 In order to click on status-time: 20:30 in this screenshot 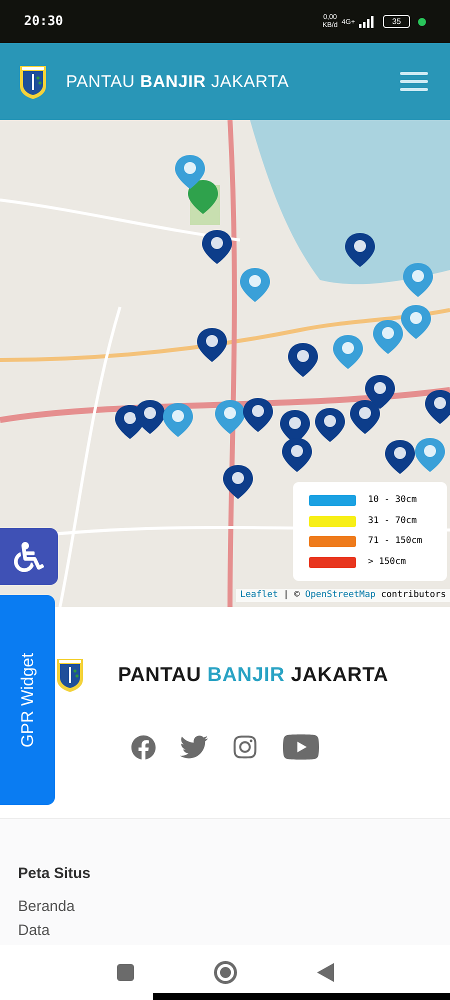, I will do `click(44, 21)`.